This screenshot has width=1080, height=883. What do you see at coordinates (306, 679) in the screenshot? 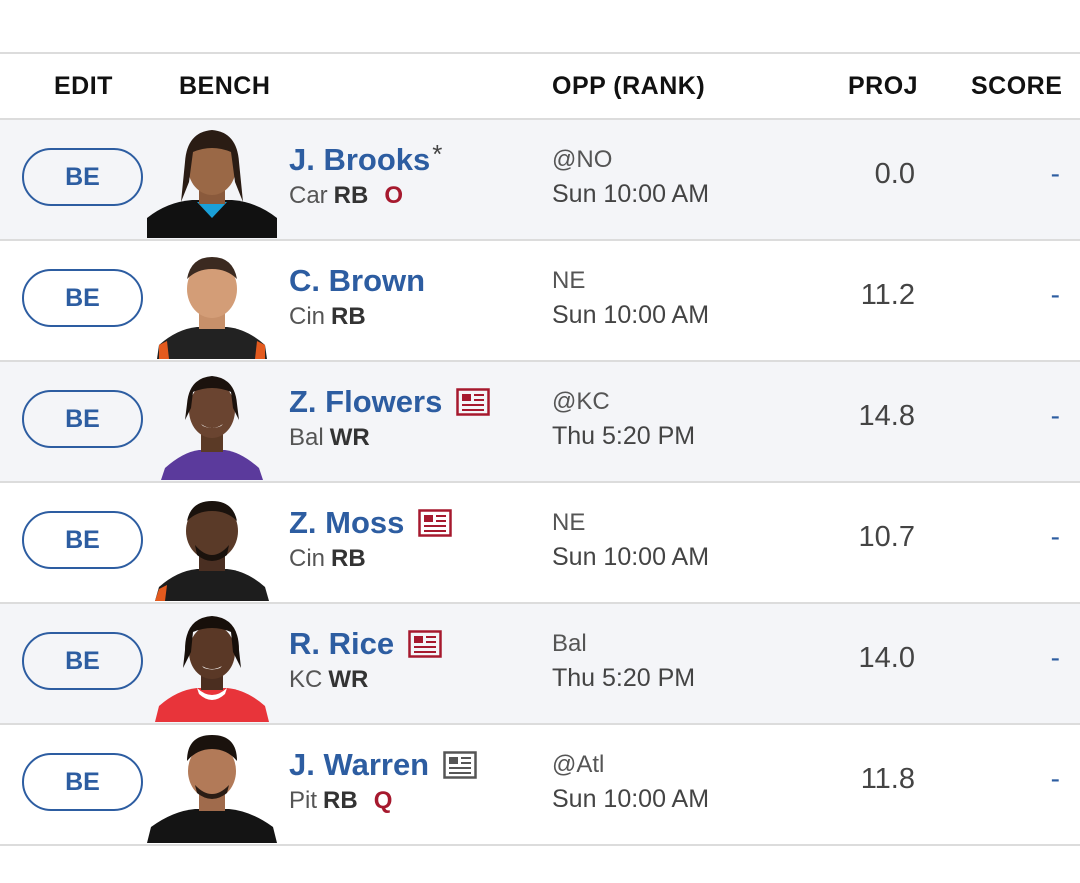
I see `team-abbr: KC` at bounding box center [306, 679].